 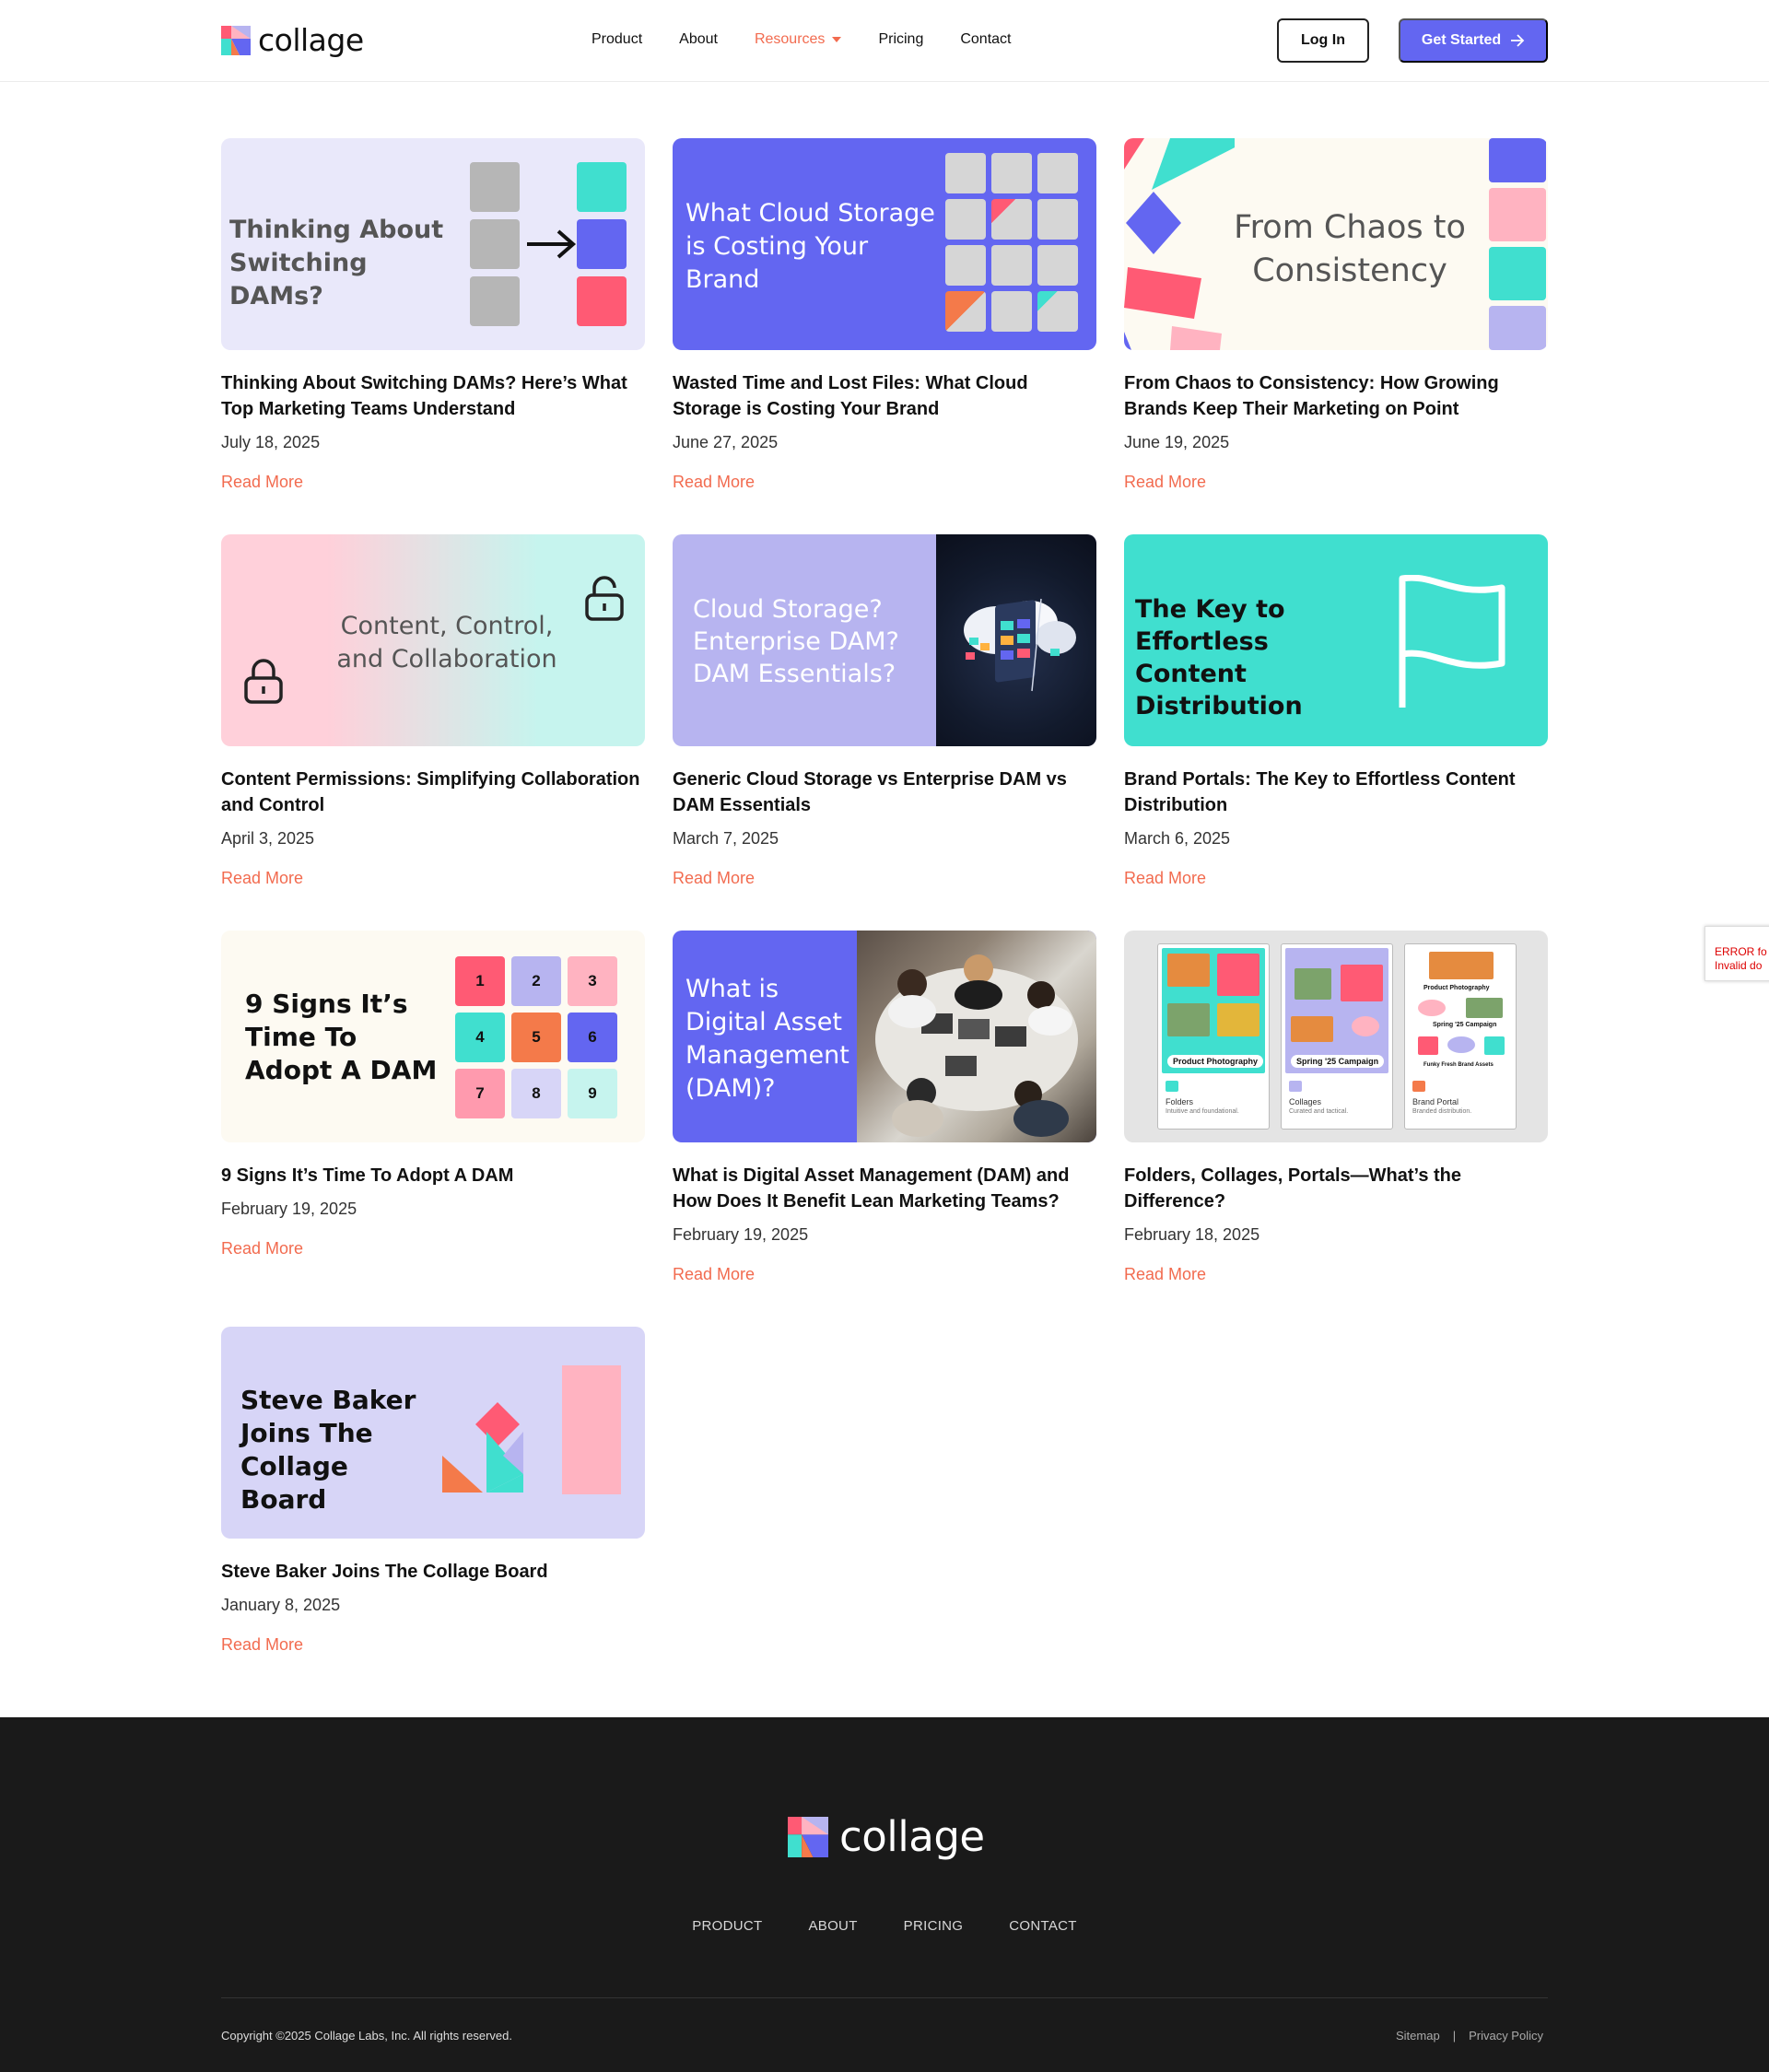 What do you see at coordinates (592, 1093) in the screenshot?
I see `number-tile: 9` at bounding box center [592, 1093].